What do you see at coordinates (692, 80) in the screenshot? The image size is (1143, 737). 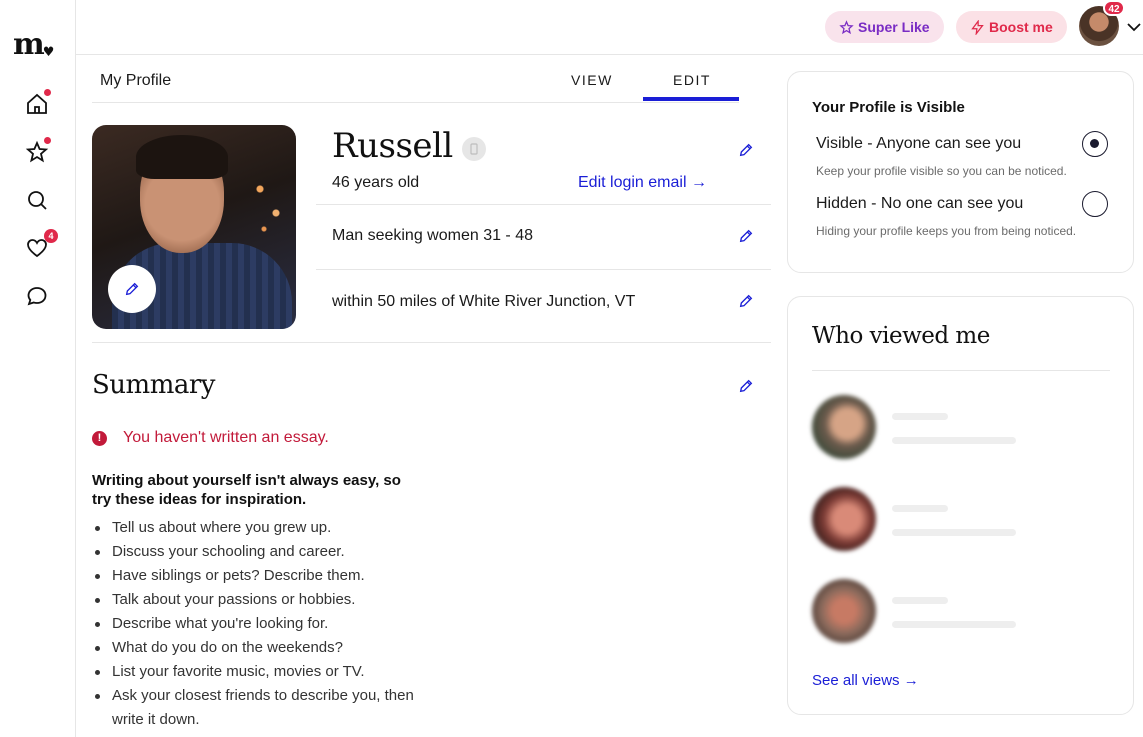 I see `tab-edit: EDIT` at bounding box center [692, 80].